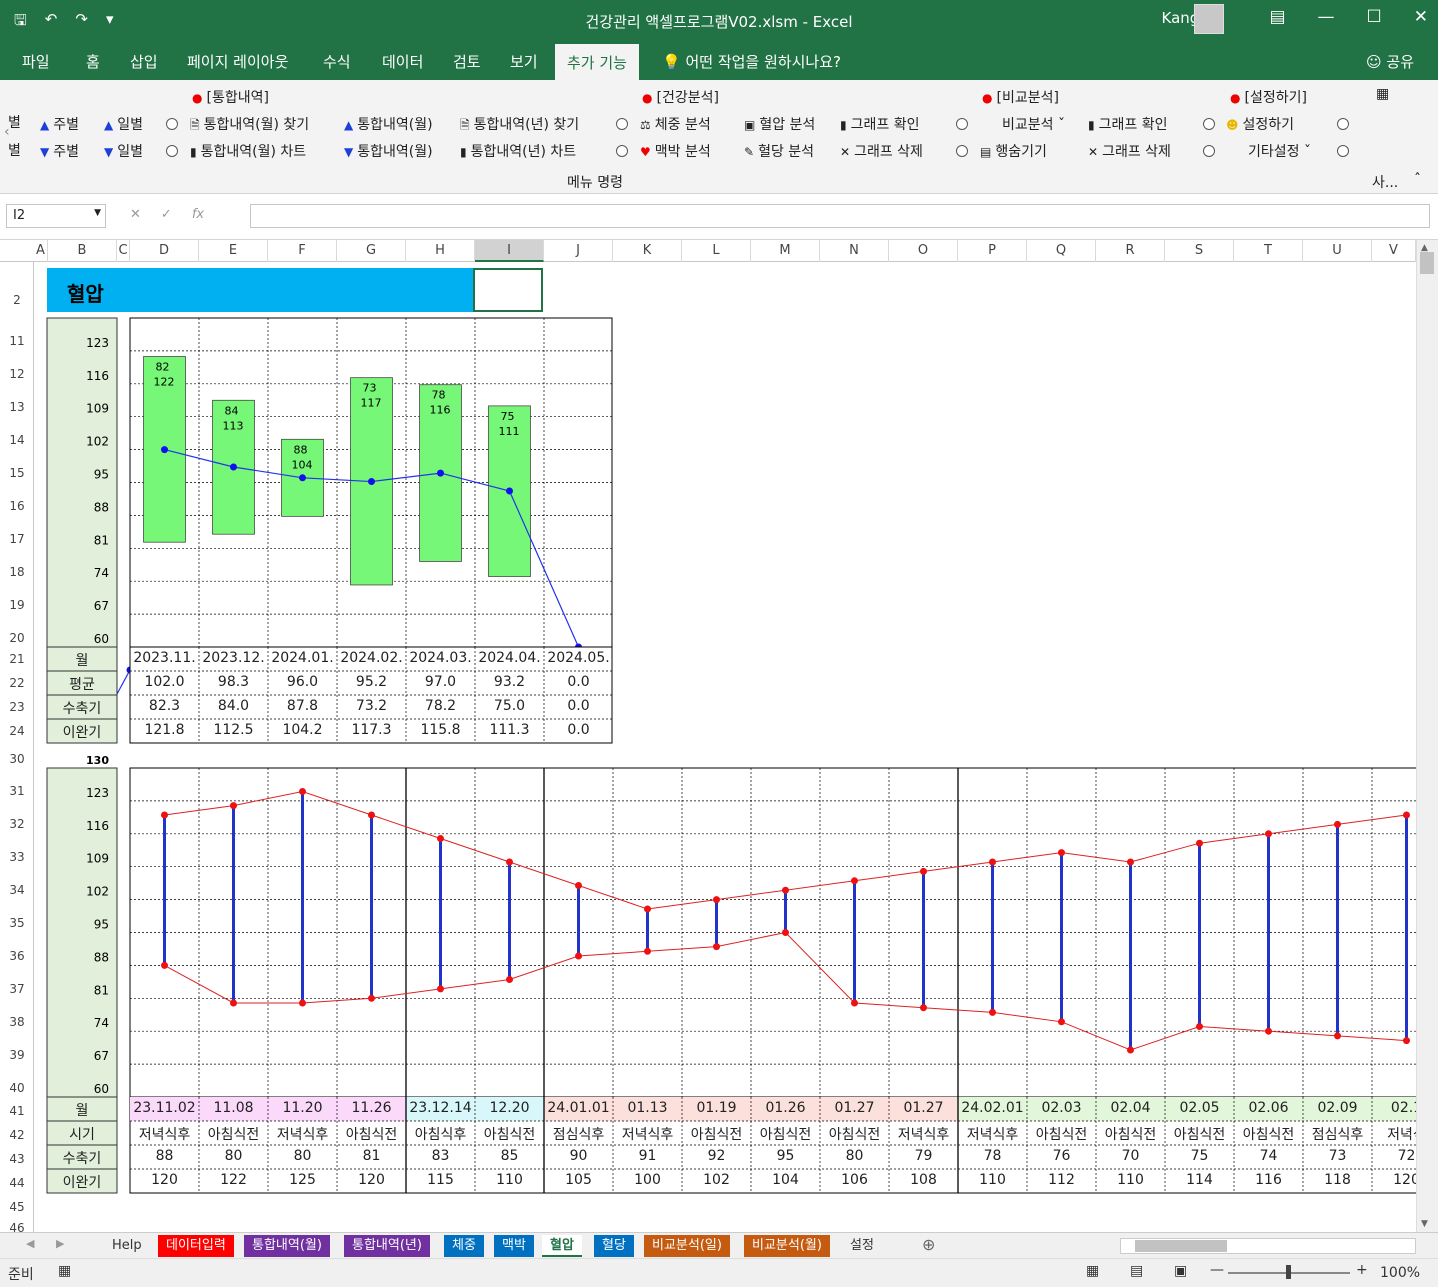  I want to click on row-header: 11, so click(17, 341).